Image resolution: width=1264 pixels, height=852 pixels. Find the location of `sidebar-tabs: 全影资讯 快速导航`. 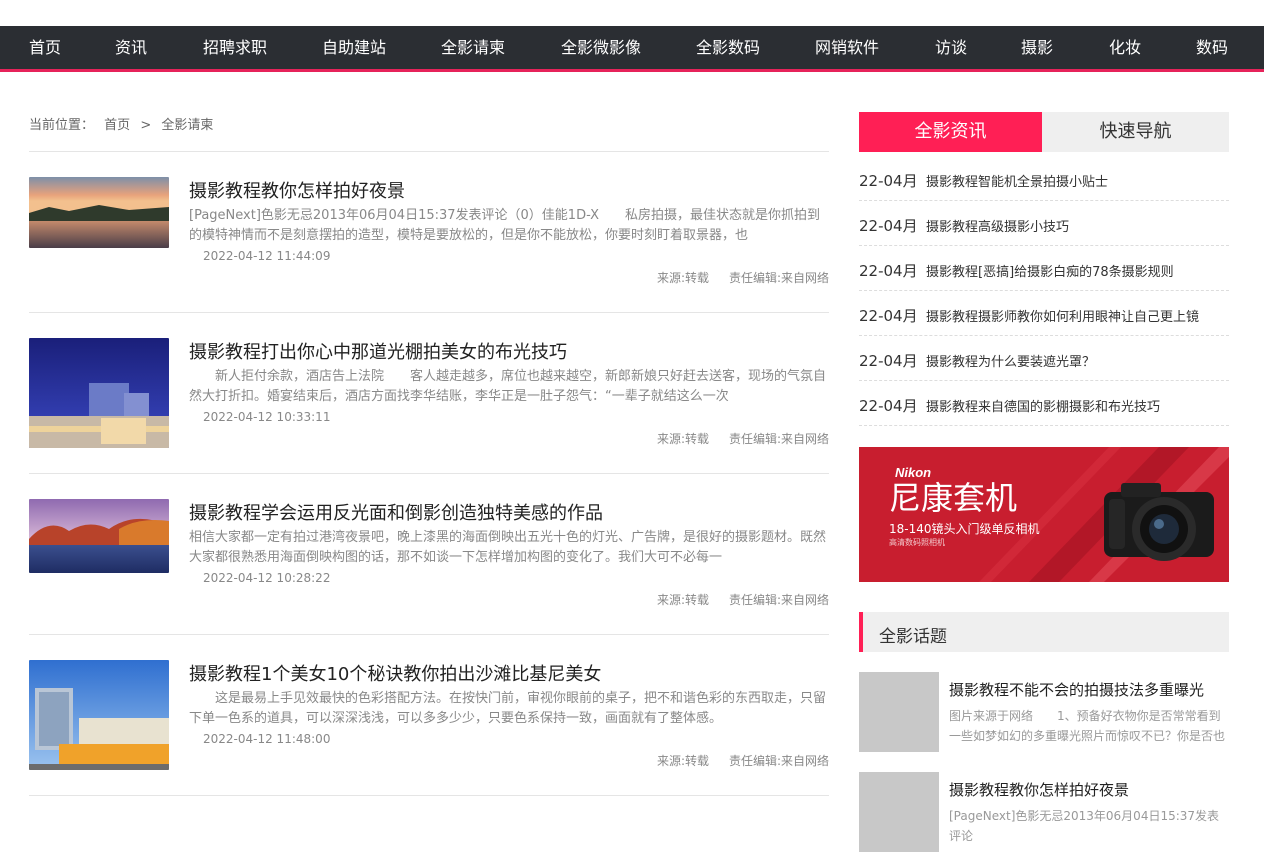

sidebar-tabs: 全影资讯 快速导航 is located at coordinates (1044, 132).